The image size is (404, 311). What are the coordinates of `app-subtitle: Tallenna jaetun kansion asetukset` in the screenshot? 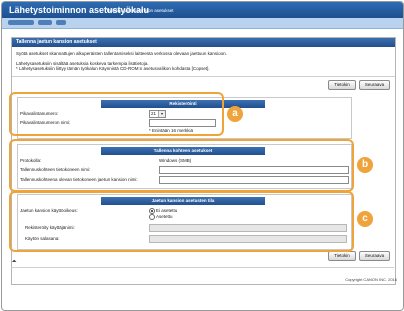 It's located at (140, 10).